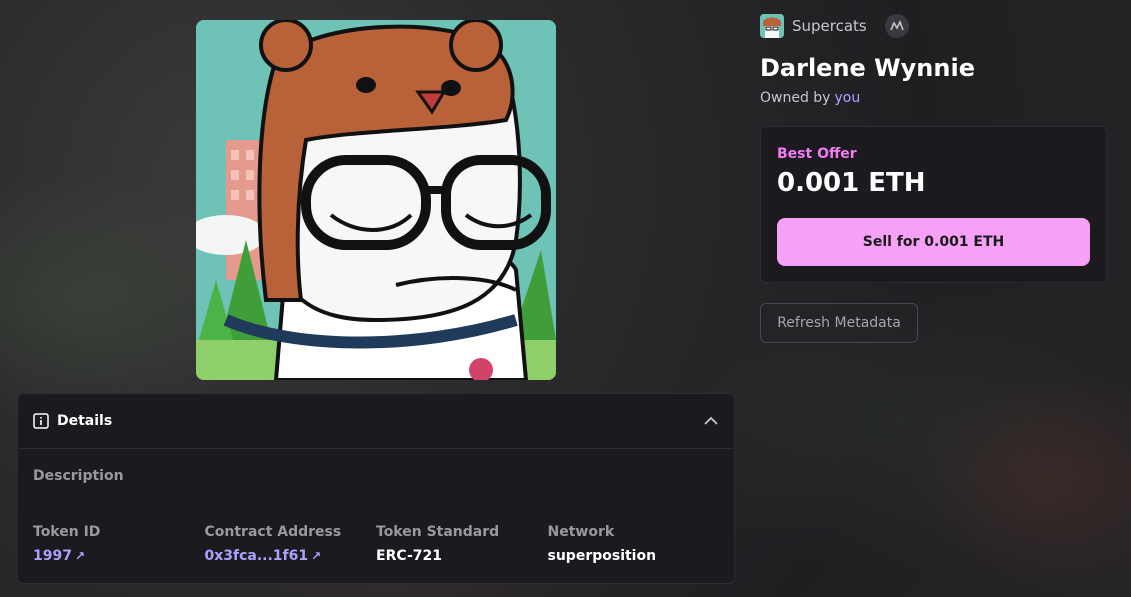 This screenshot has width=1131, height=597. What do you see at coordinates (933, 204) in the screenshot?
I see `best-offer-card: Best Offer 0.001 ETH Sell for 0.001 ETH` at bounding box center [933, 204].